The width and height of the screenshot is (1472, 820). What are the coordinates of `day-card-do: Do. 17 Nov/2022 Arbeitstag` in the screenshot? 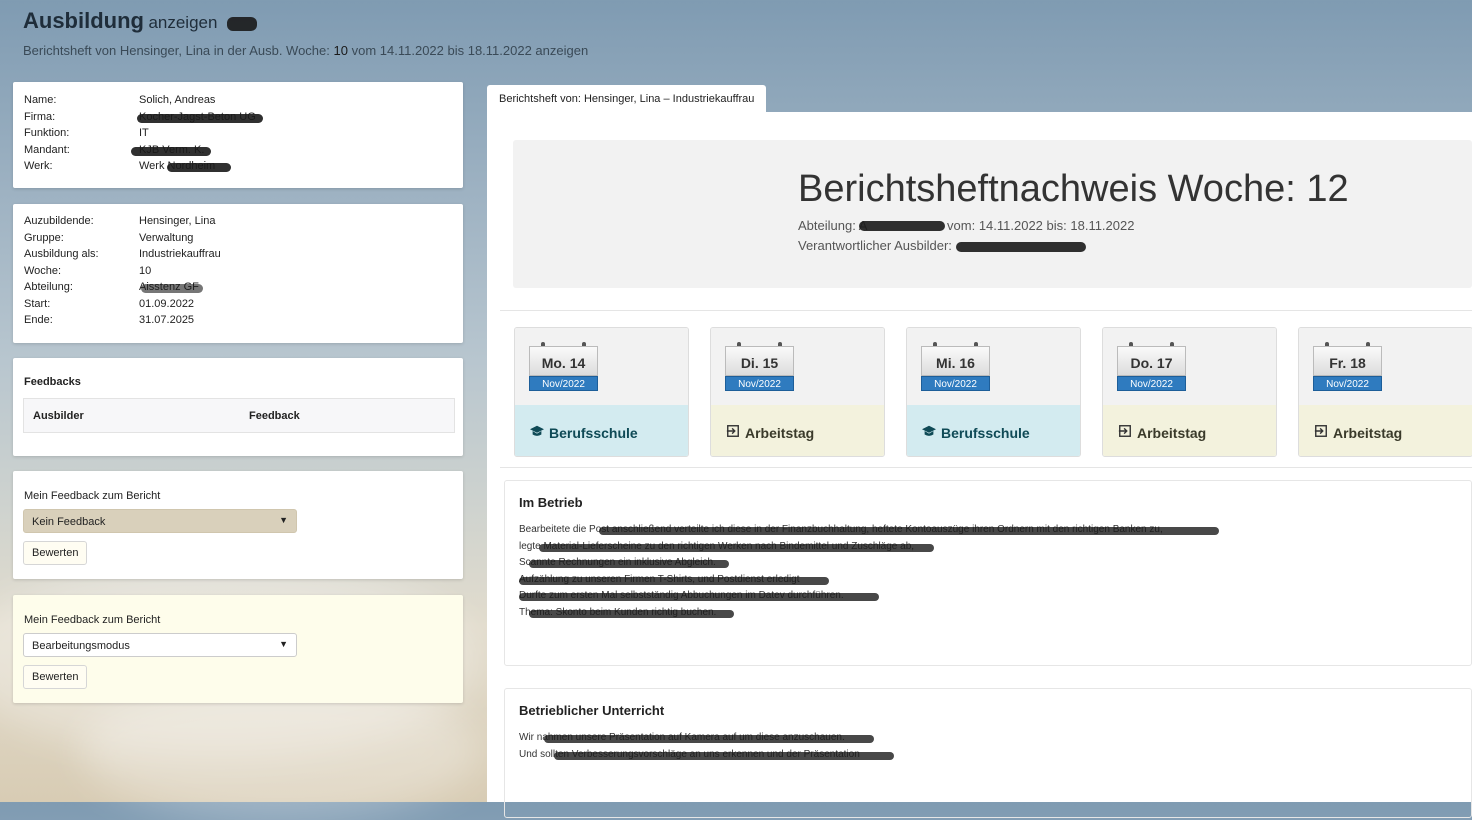 It's located at (1189, 392).